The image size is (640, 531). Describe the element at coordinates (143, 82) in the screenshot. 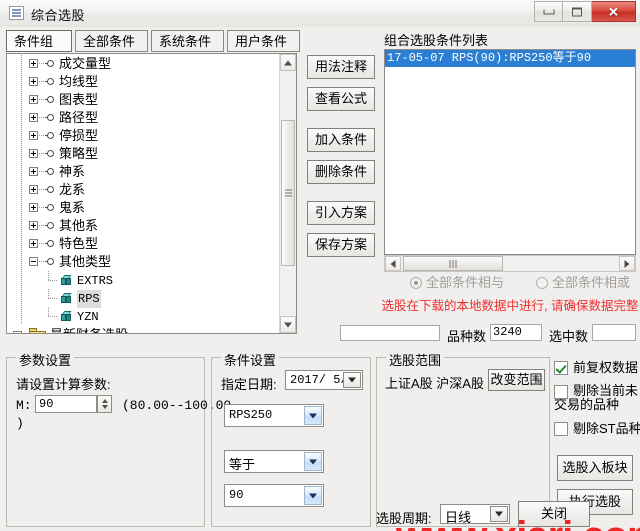

I see `tree-item-均线型: 均线型` at that location.